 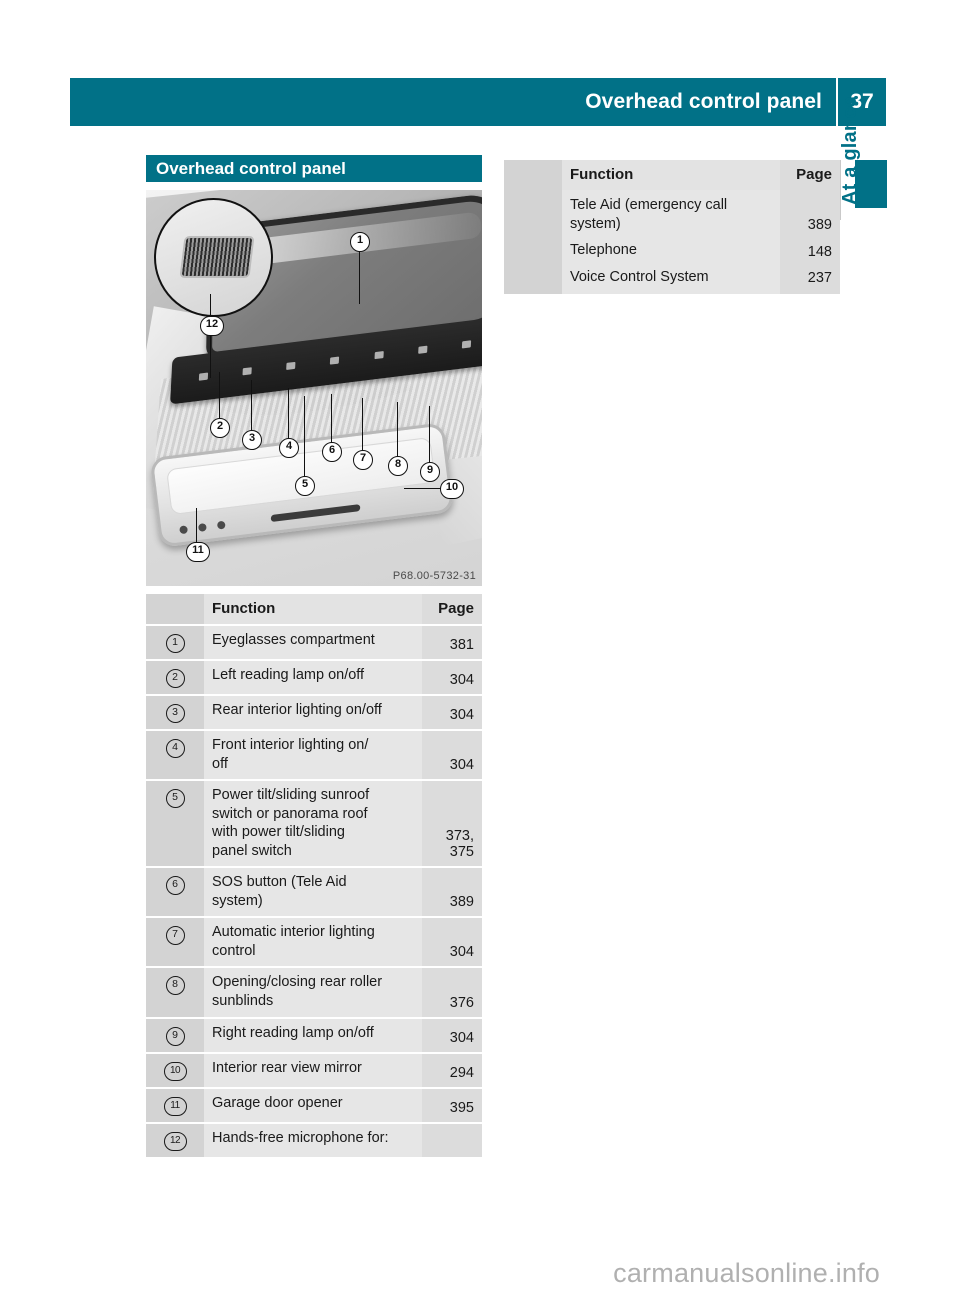 I want to click on row-function-cell: Garage door opener, so click(x=313, y=1104).